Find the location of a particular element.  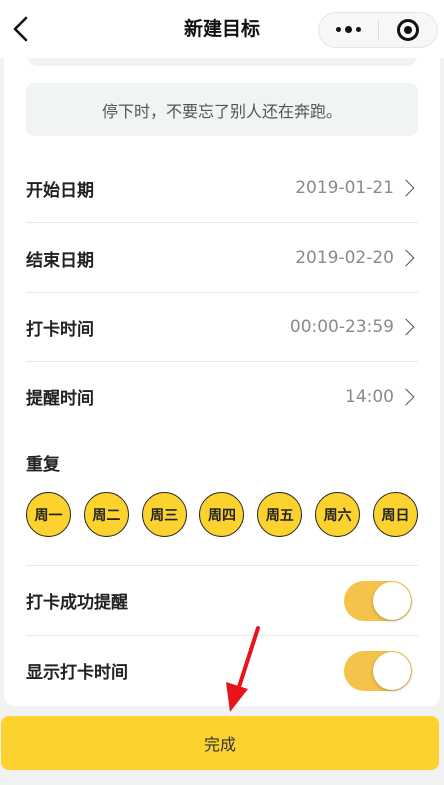

day-fri: 周五 is located at coordinates (280, 514).